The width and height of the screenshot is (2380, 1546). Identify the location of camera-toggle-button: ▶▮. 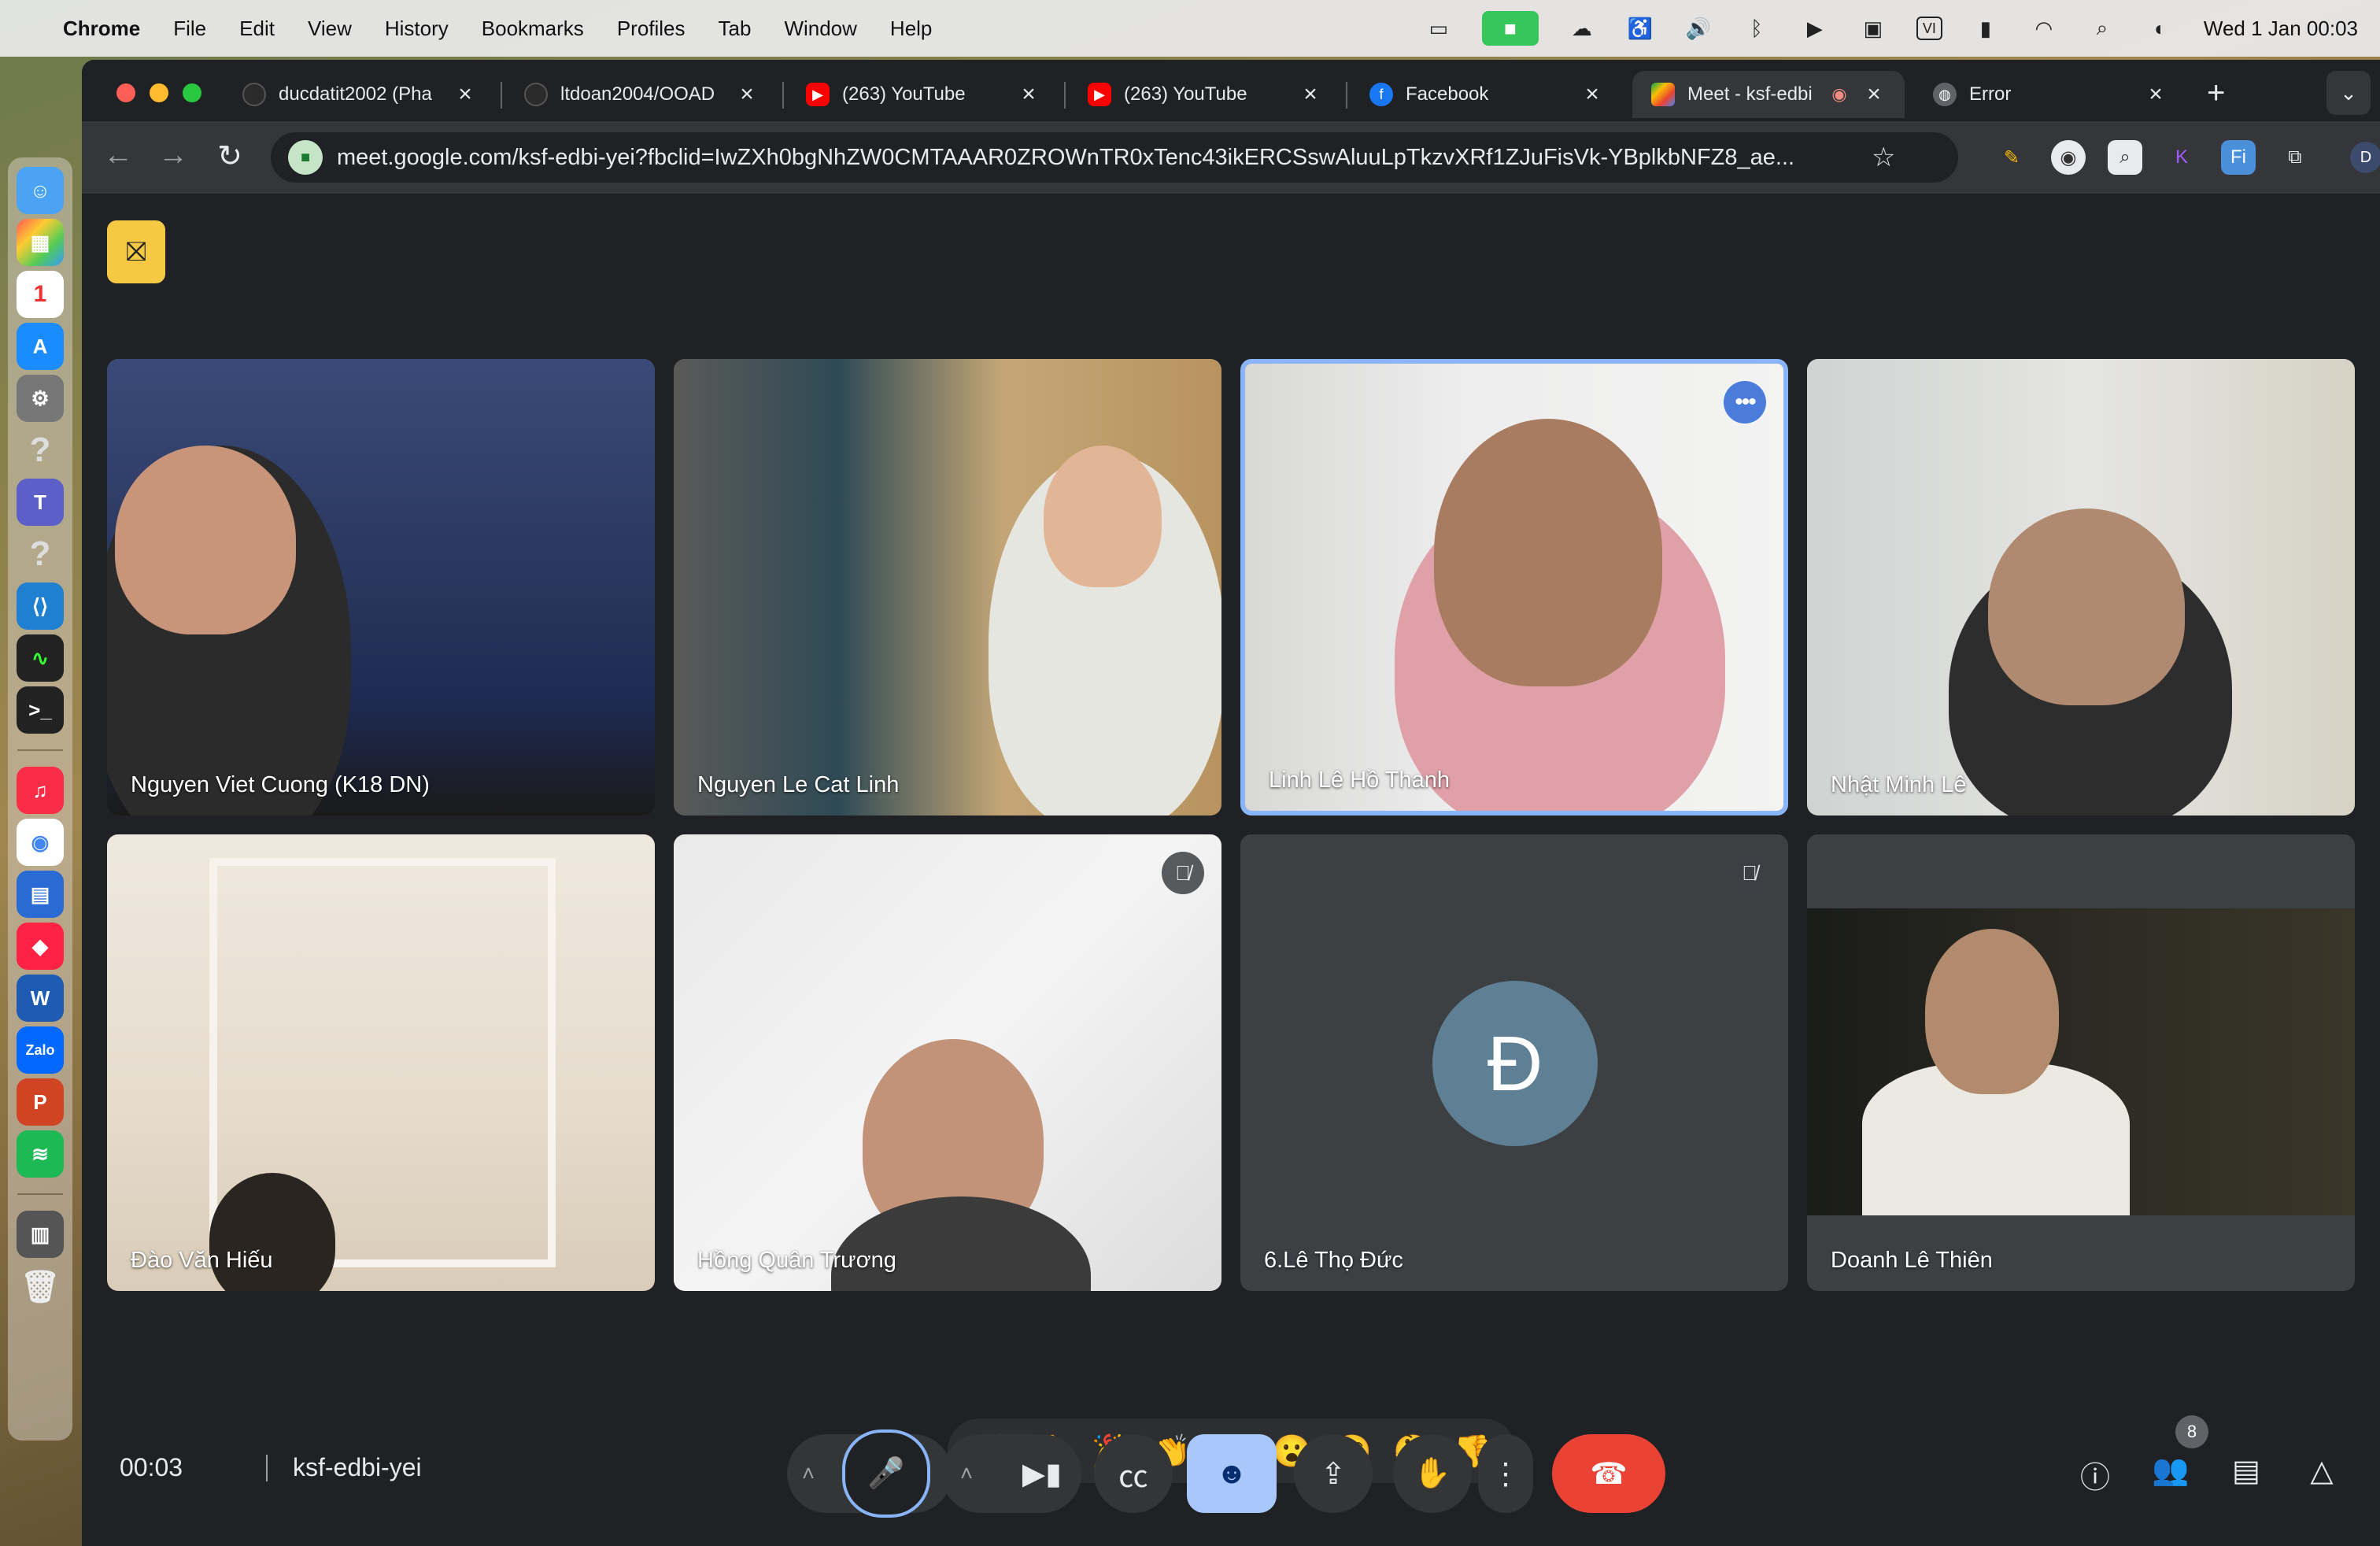
(1042, 1473).